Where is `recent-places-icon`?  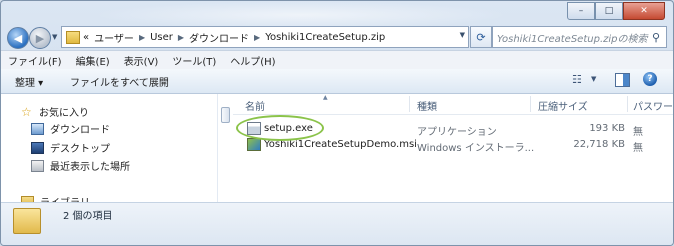
recent-places-icon is located at coordinates (37, 165).